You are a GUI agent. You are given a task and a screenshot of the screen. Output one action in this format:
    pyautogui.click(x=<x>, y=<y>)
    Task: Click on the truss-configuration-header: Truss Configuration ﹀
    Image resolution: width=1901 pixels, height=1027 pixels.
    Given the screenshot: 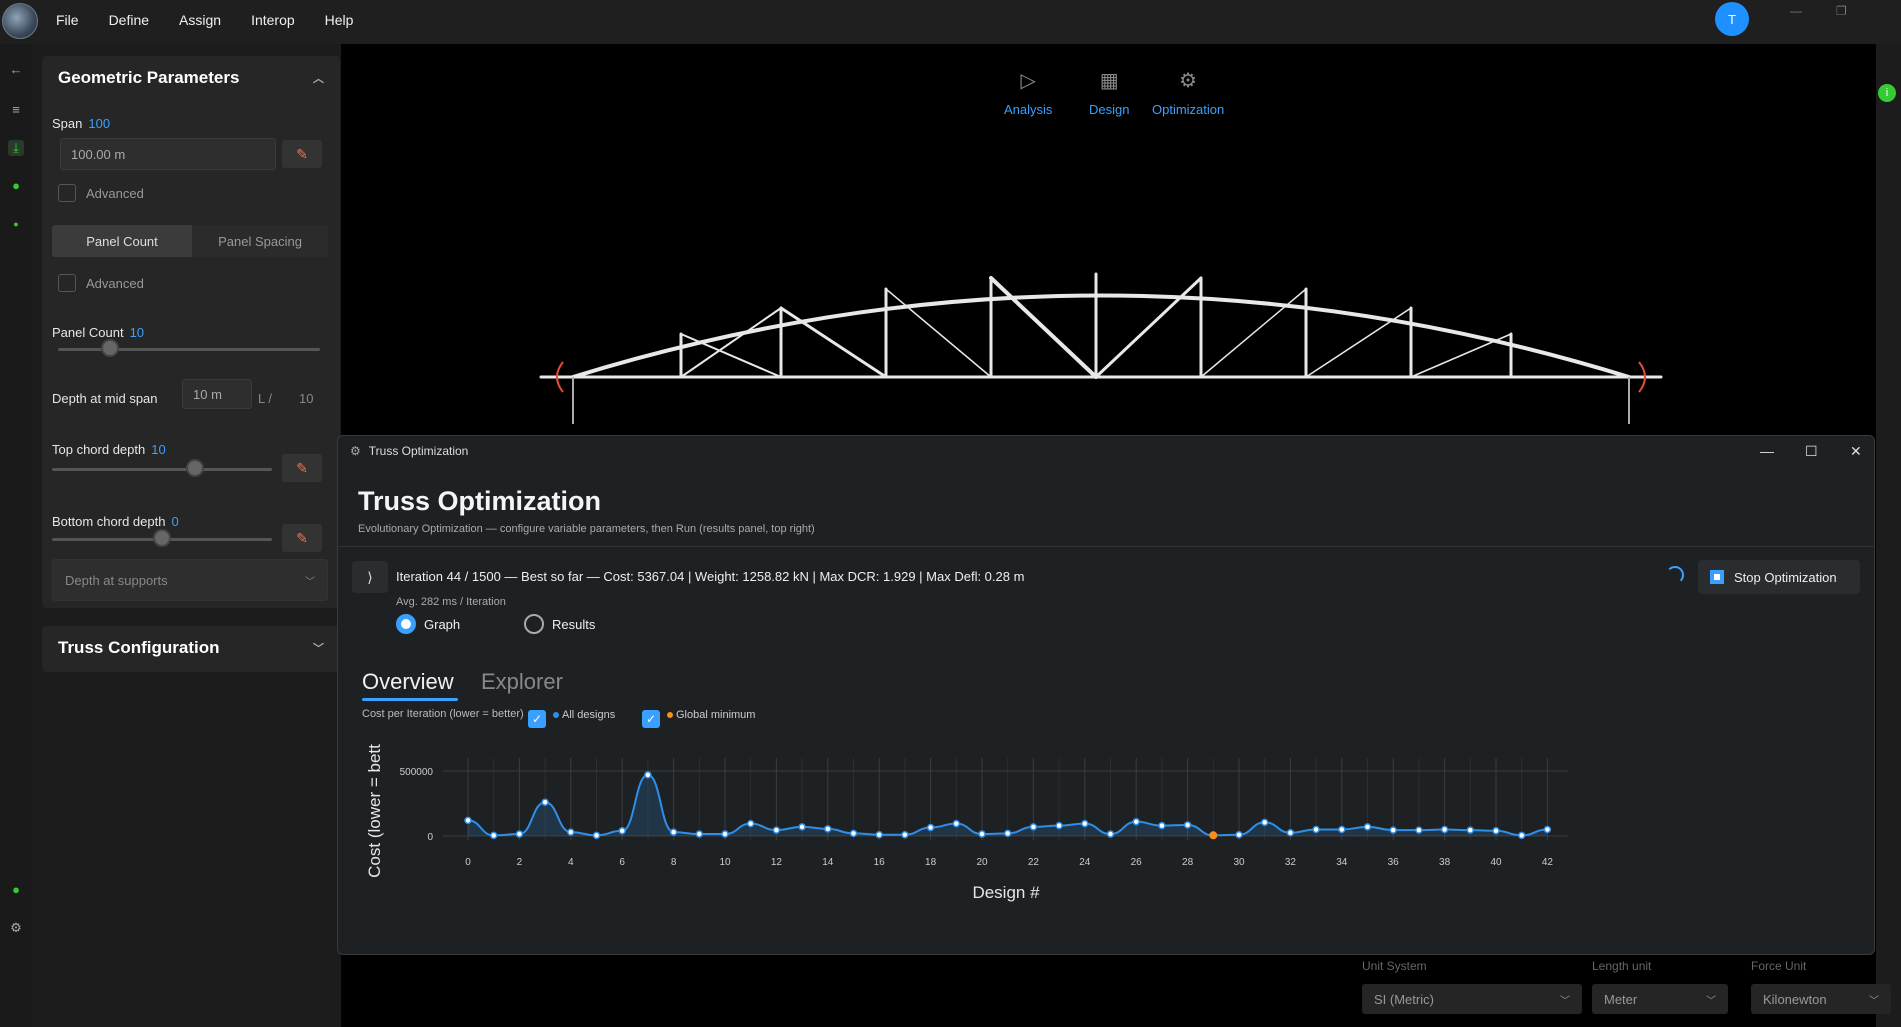 What is the action you would take?
    pyautogui.click(x=191, y=648)
    